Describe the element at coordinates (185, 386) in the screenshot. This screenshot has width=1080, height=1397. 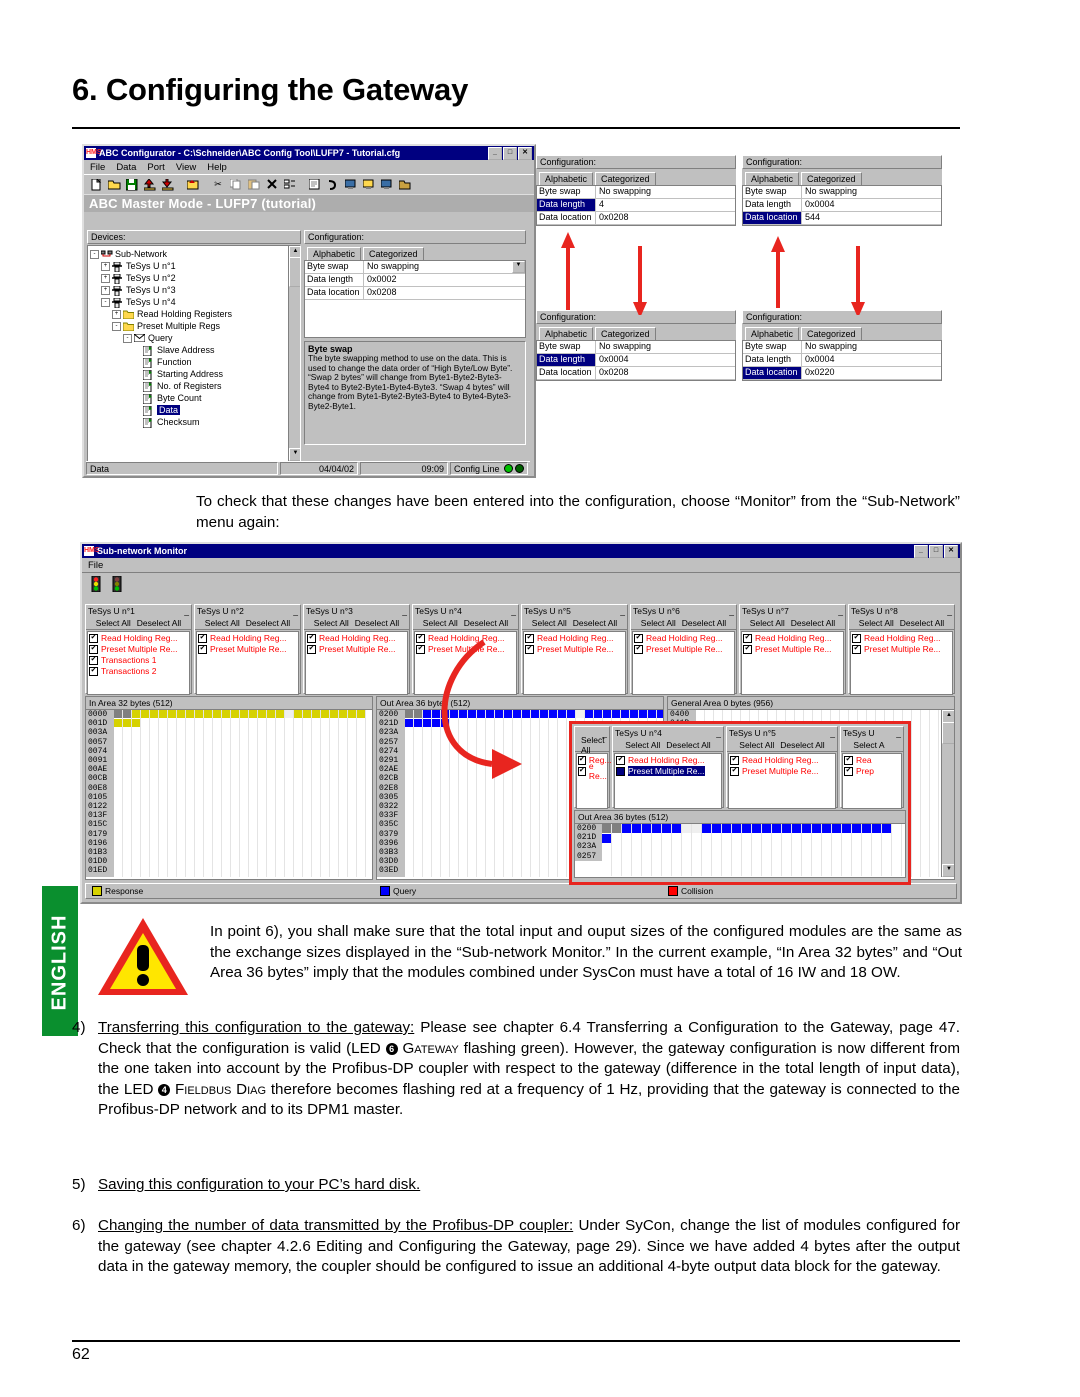
I see `tree-node: No. of Registers` at that location.